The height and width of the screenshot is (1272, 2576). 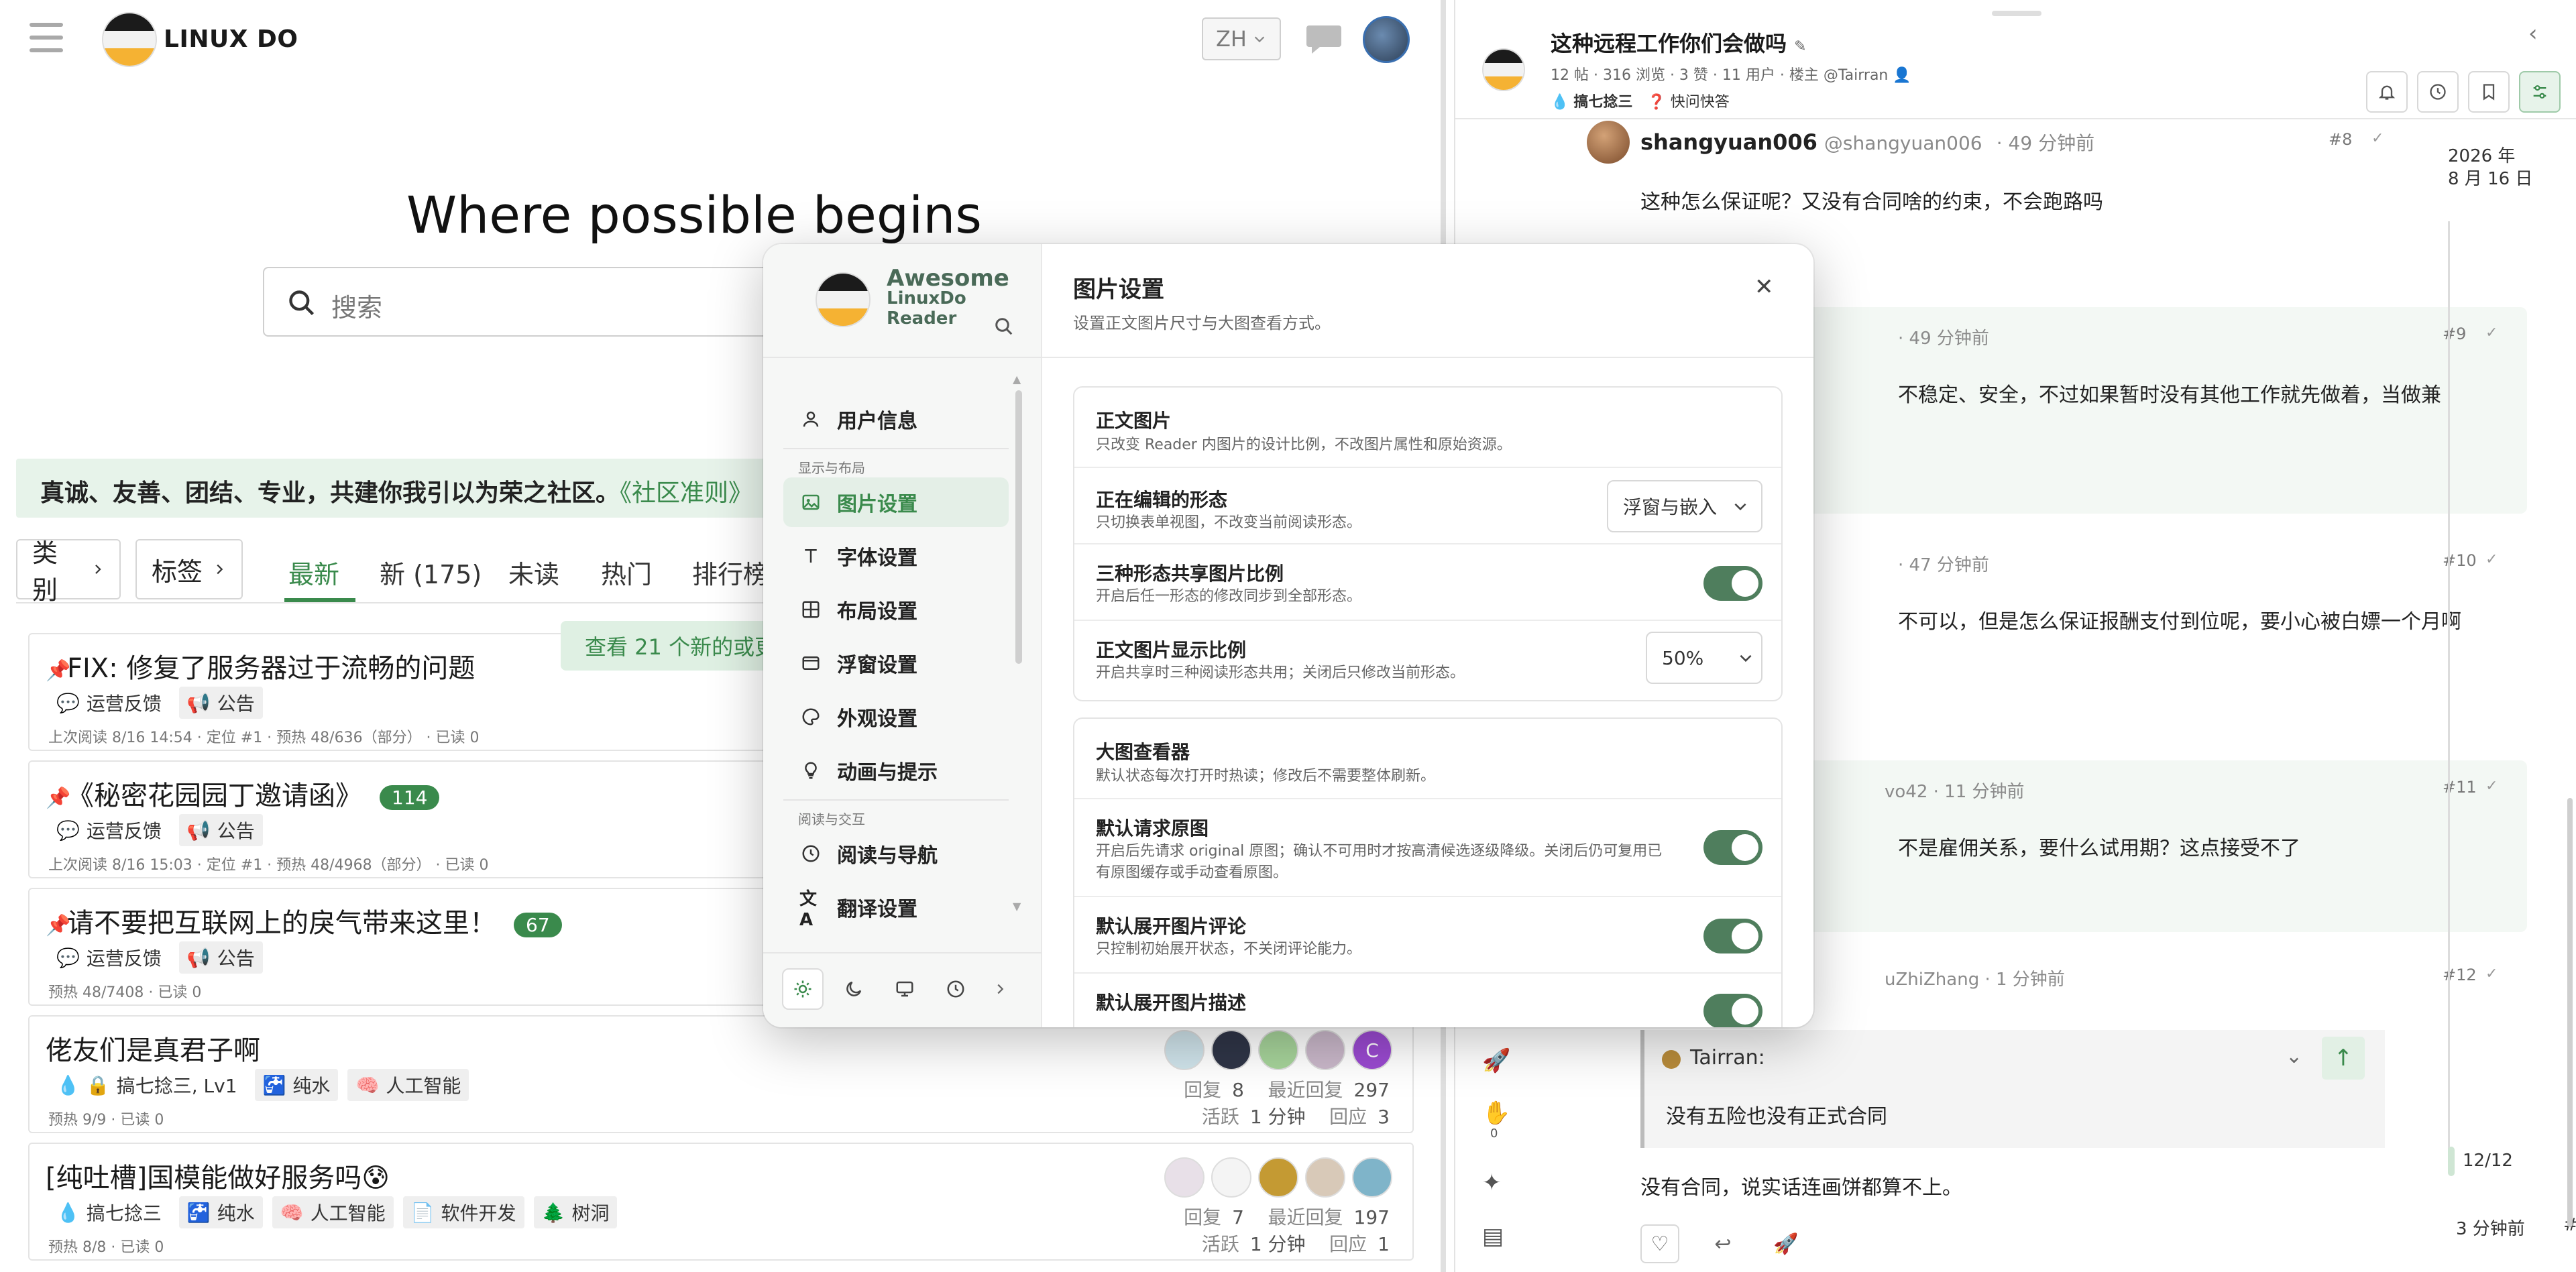 What do you see at coordinates (1684, 506) in the screenshot?
I see `editing-mode-select: 浮窗与嵌入` at bounding box center [1684, 506].